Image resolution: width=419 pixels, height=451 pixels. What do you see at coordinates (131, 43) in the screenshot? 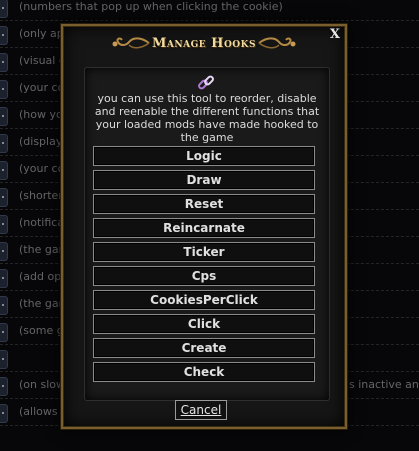
I see `ornament-left-icon` at bounding box center [131, 43].